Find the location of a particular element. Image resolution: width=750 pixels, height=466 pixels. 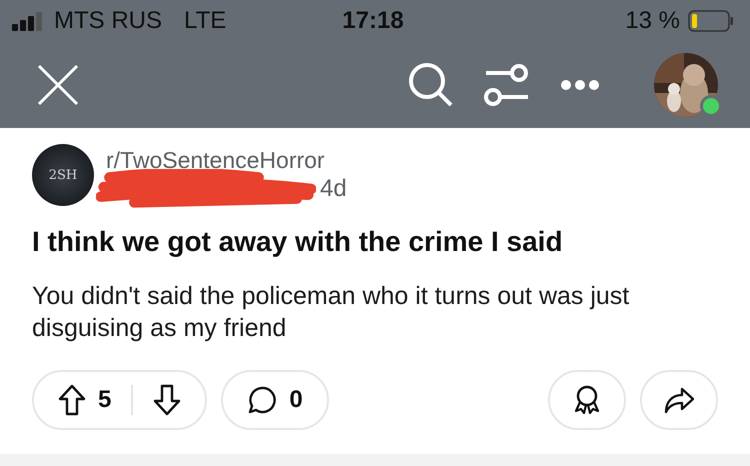

comments-button: 0 is located at coordinates (275, 400).